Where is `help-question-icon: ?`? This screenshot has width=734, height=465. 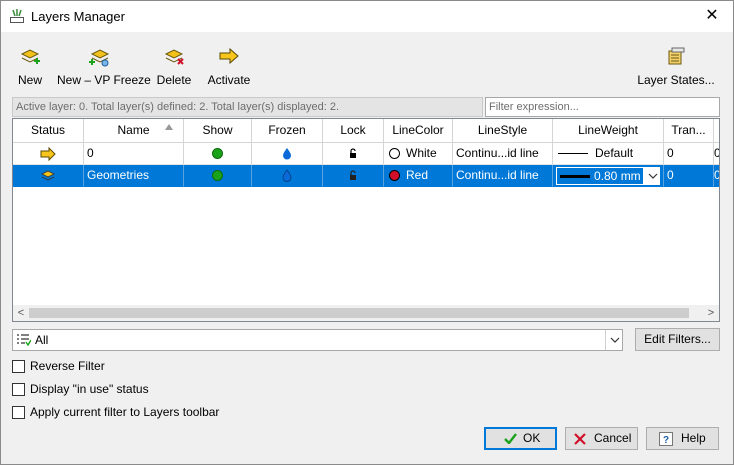 help-question-icon: ? is located at coordinates (666, 439).